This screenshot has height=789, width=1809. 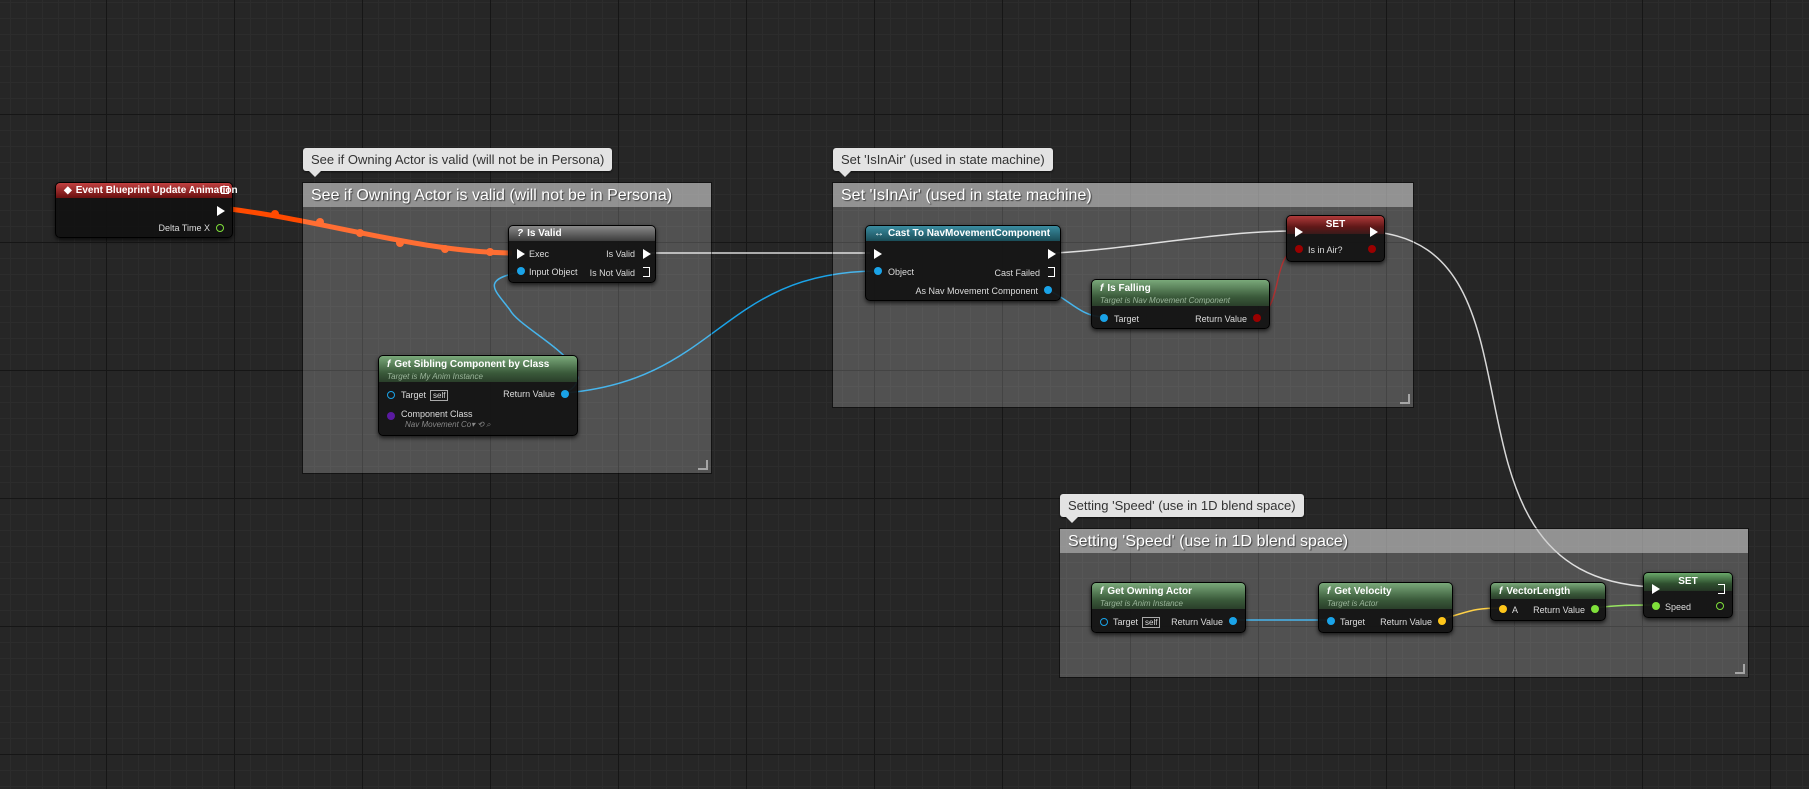 I want to click on comment-bubble-isinair: Set 'IsInAir' (used in state machine), so click(x=943, y=162).